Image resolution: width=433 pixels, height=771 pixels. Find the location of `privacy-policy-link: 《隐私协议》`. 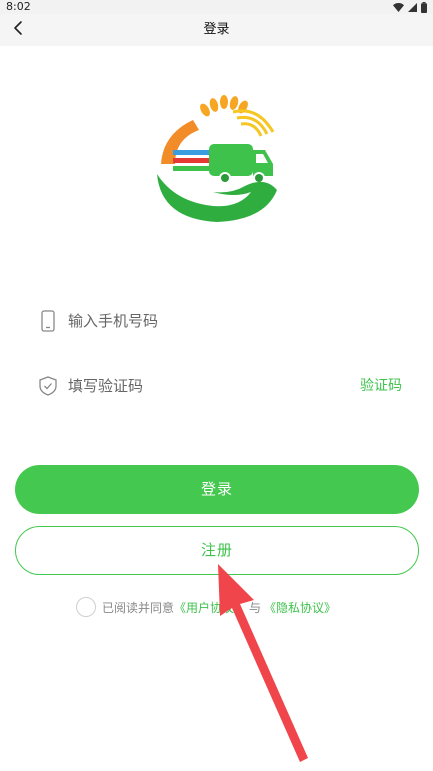

privacy-policy-link: 《隐私协议》 is located at coordinates (300, 607).